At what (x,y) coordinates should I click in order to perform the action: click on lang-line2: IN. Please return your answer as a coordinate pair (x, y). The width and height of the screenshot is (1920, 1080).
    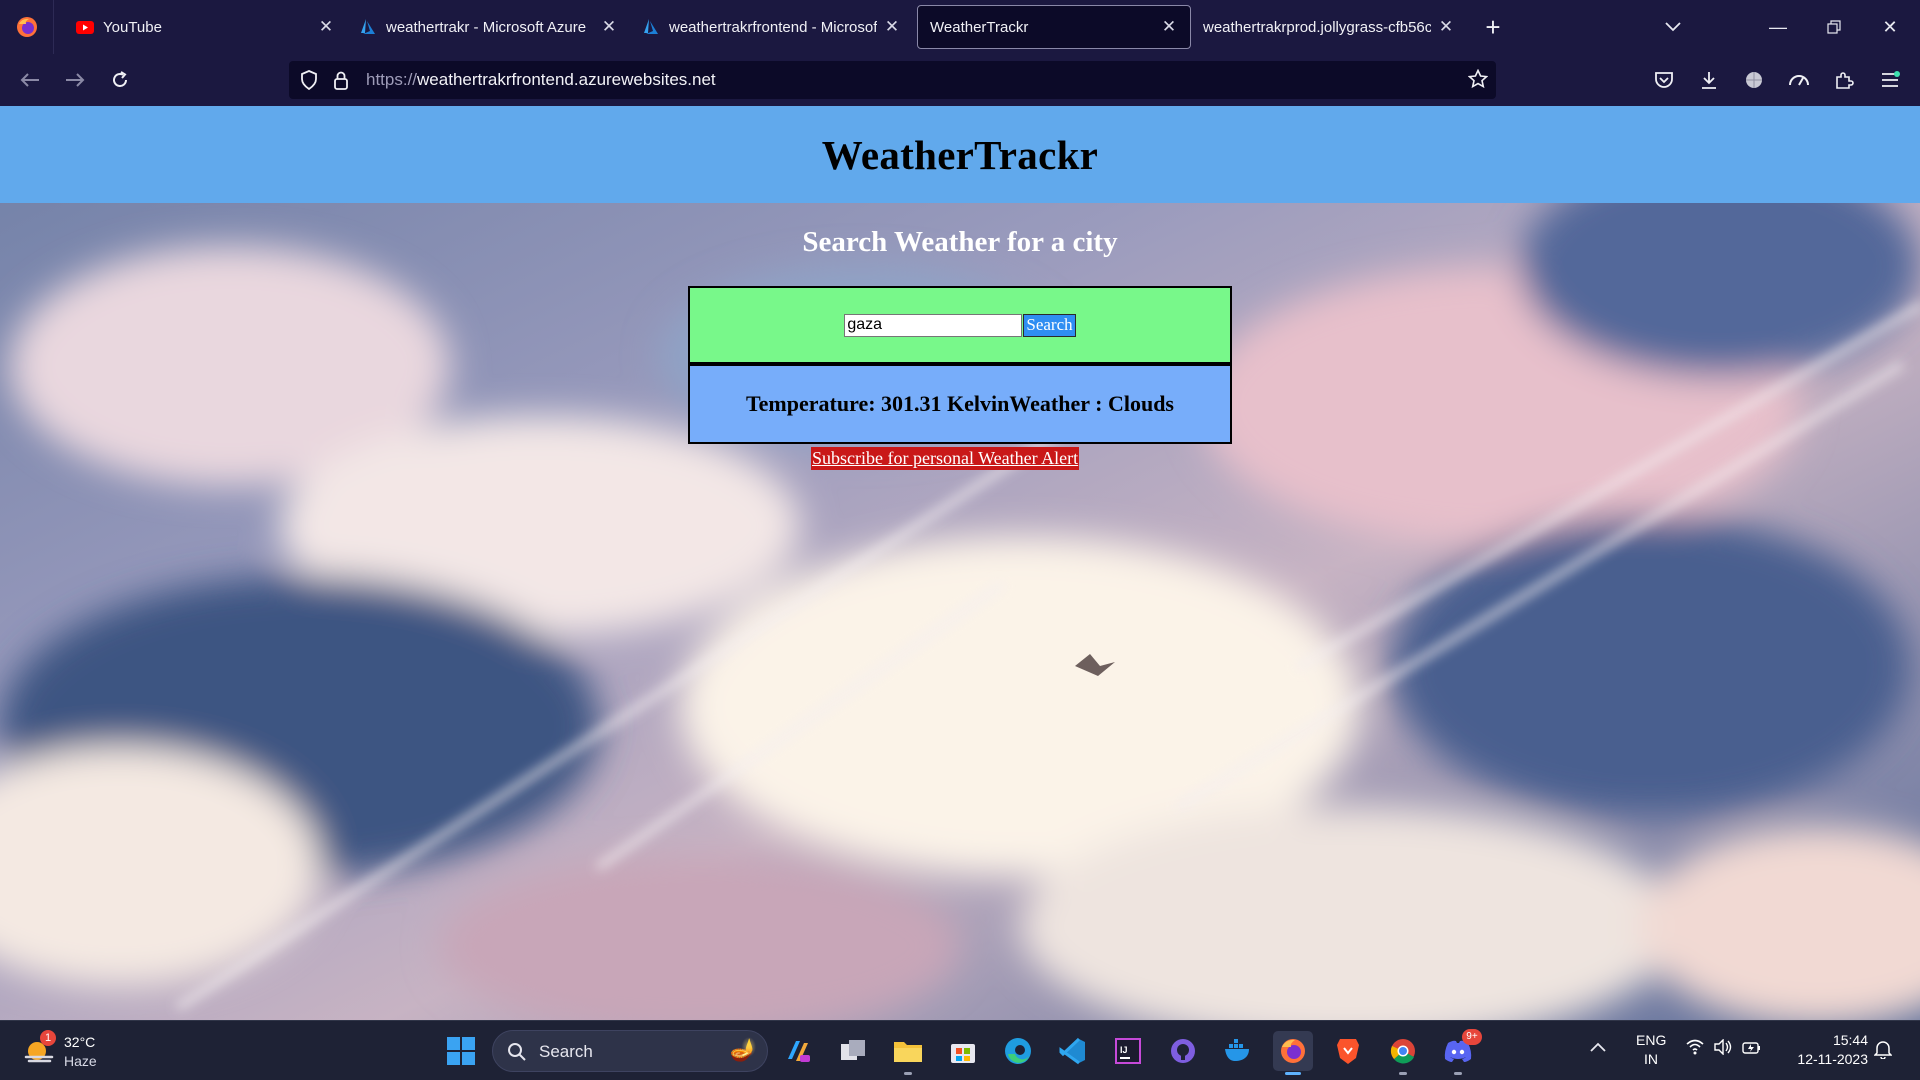
    Looking at the image, I should click on (1651, 1059).